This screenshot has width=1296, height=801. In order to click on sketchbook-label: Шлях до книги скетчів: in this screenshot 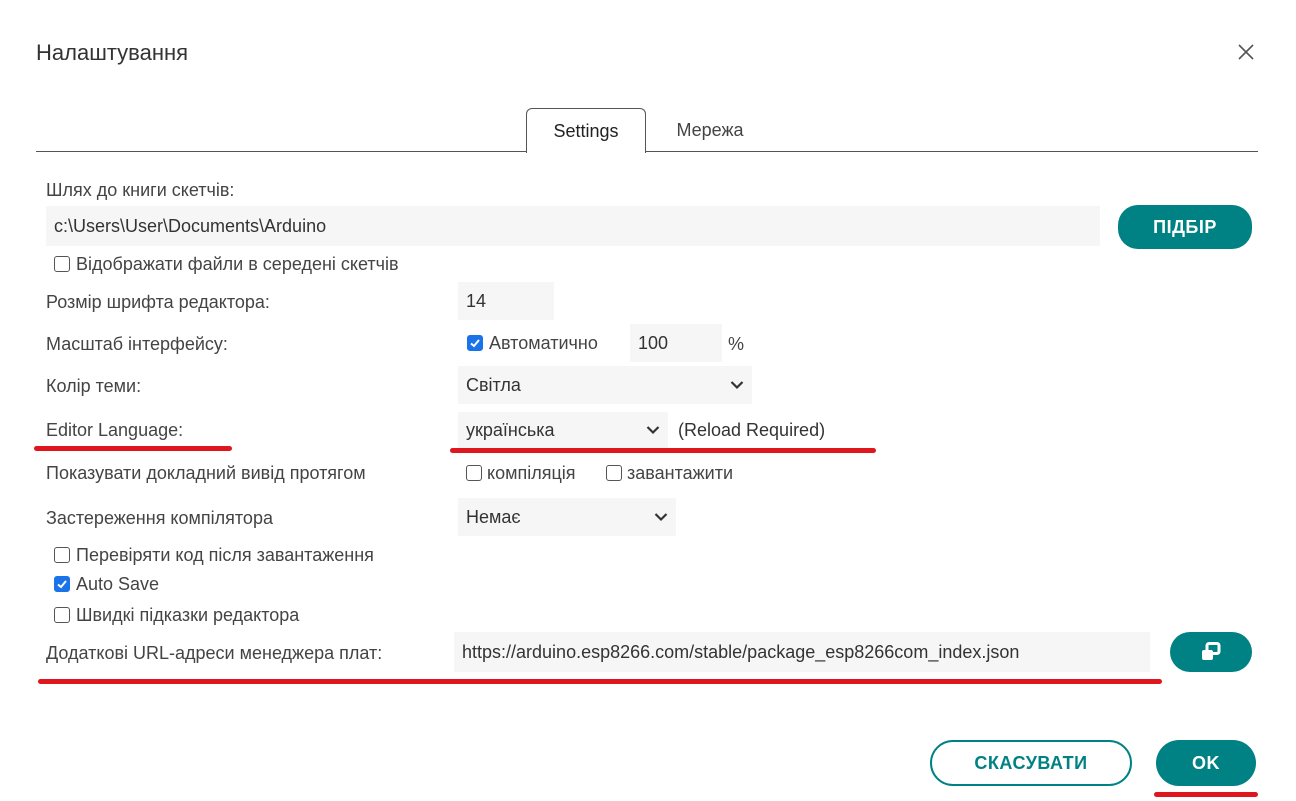, I will do `click(140, 190)`.